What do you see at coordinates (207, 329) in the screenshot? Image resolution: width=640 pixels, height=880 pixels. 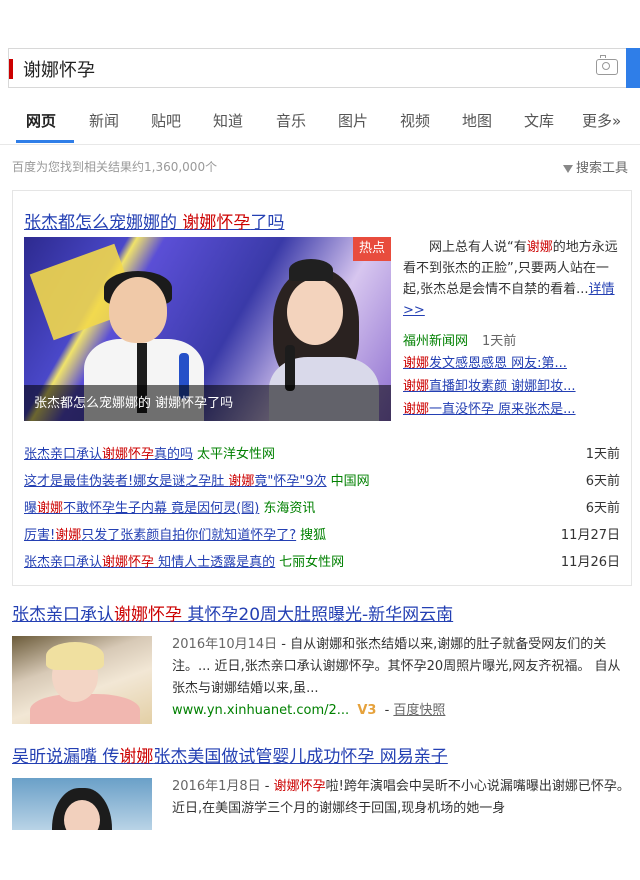 I see `news-card-image: 张杰都怎么宠娜娜的 谢娜怀孕了吗 热点` at bounding box center [207, 329].